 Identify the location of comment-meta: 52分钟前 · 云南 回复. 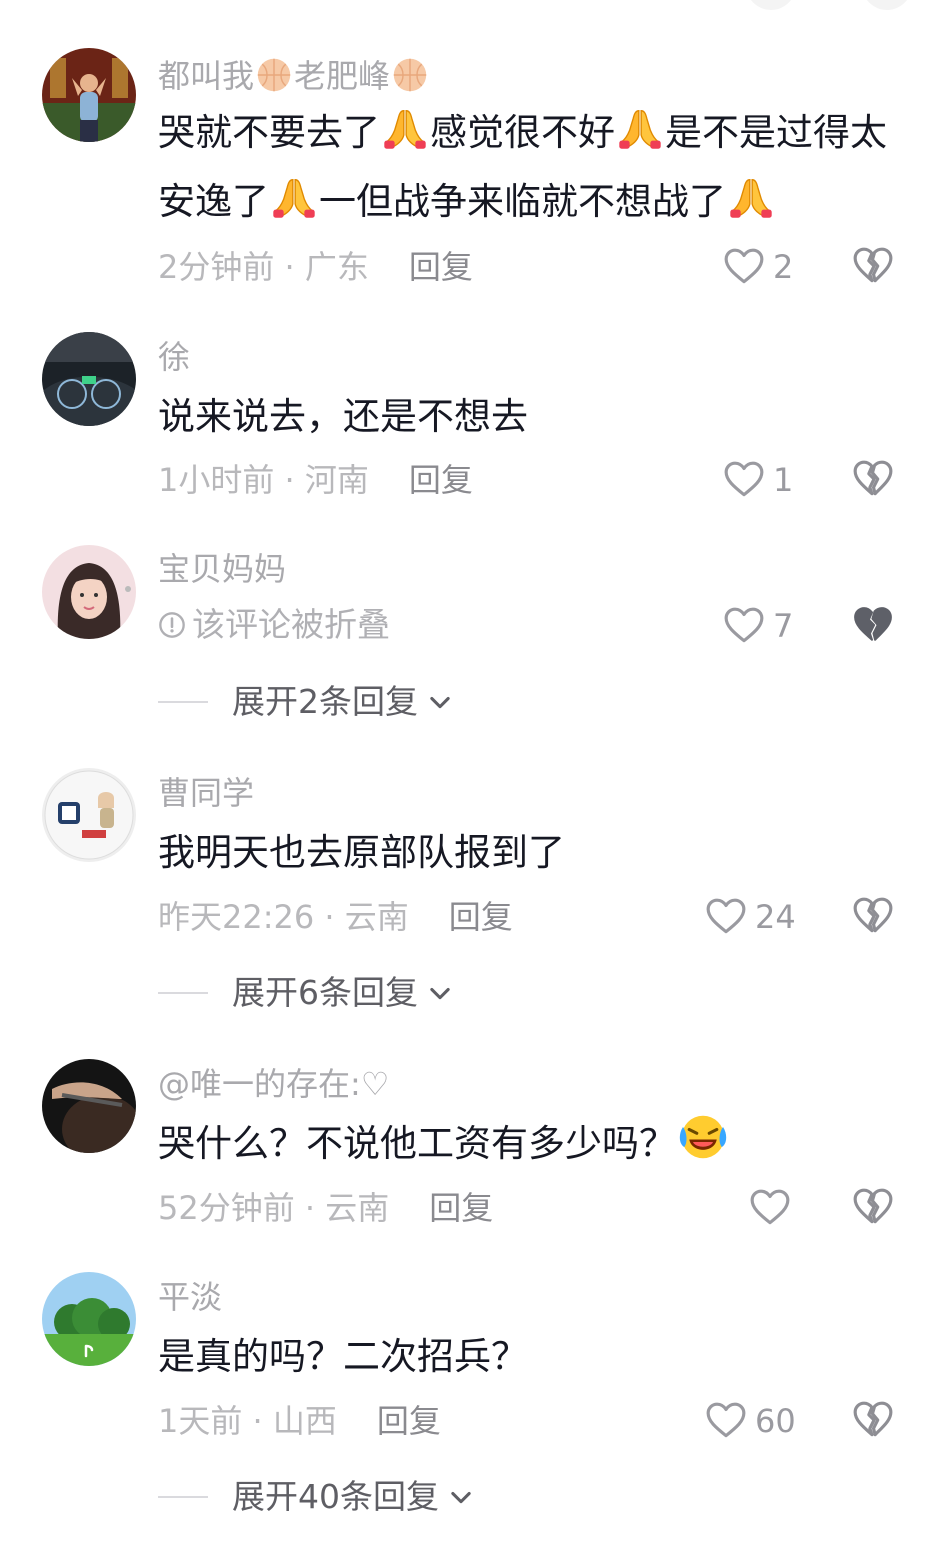
(325, 1208).